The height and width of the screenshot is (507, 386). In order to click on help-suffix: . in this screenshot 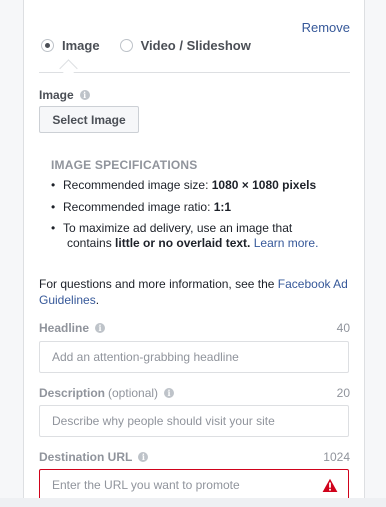, I will do `click(97, 300)`.